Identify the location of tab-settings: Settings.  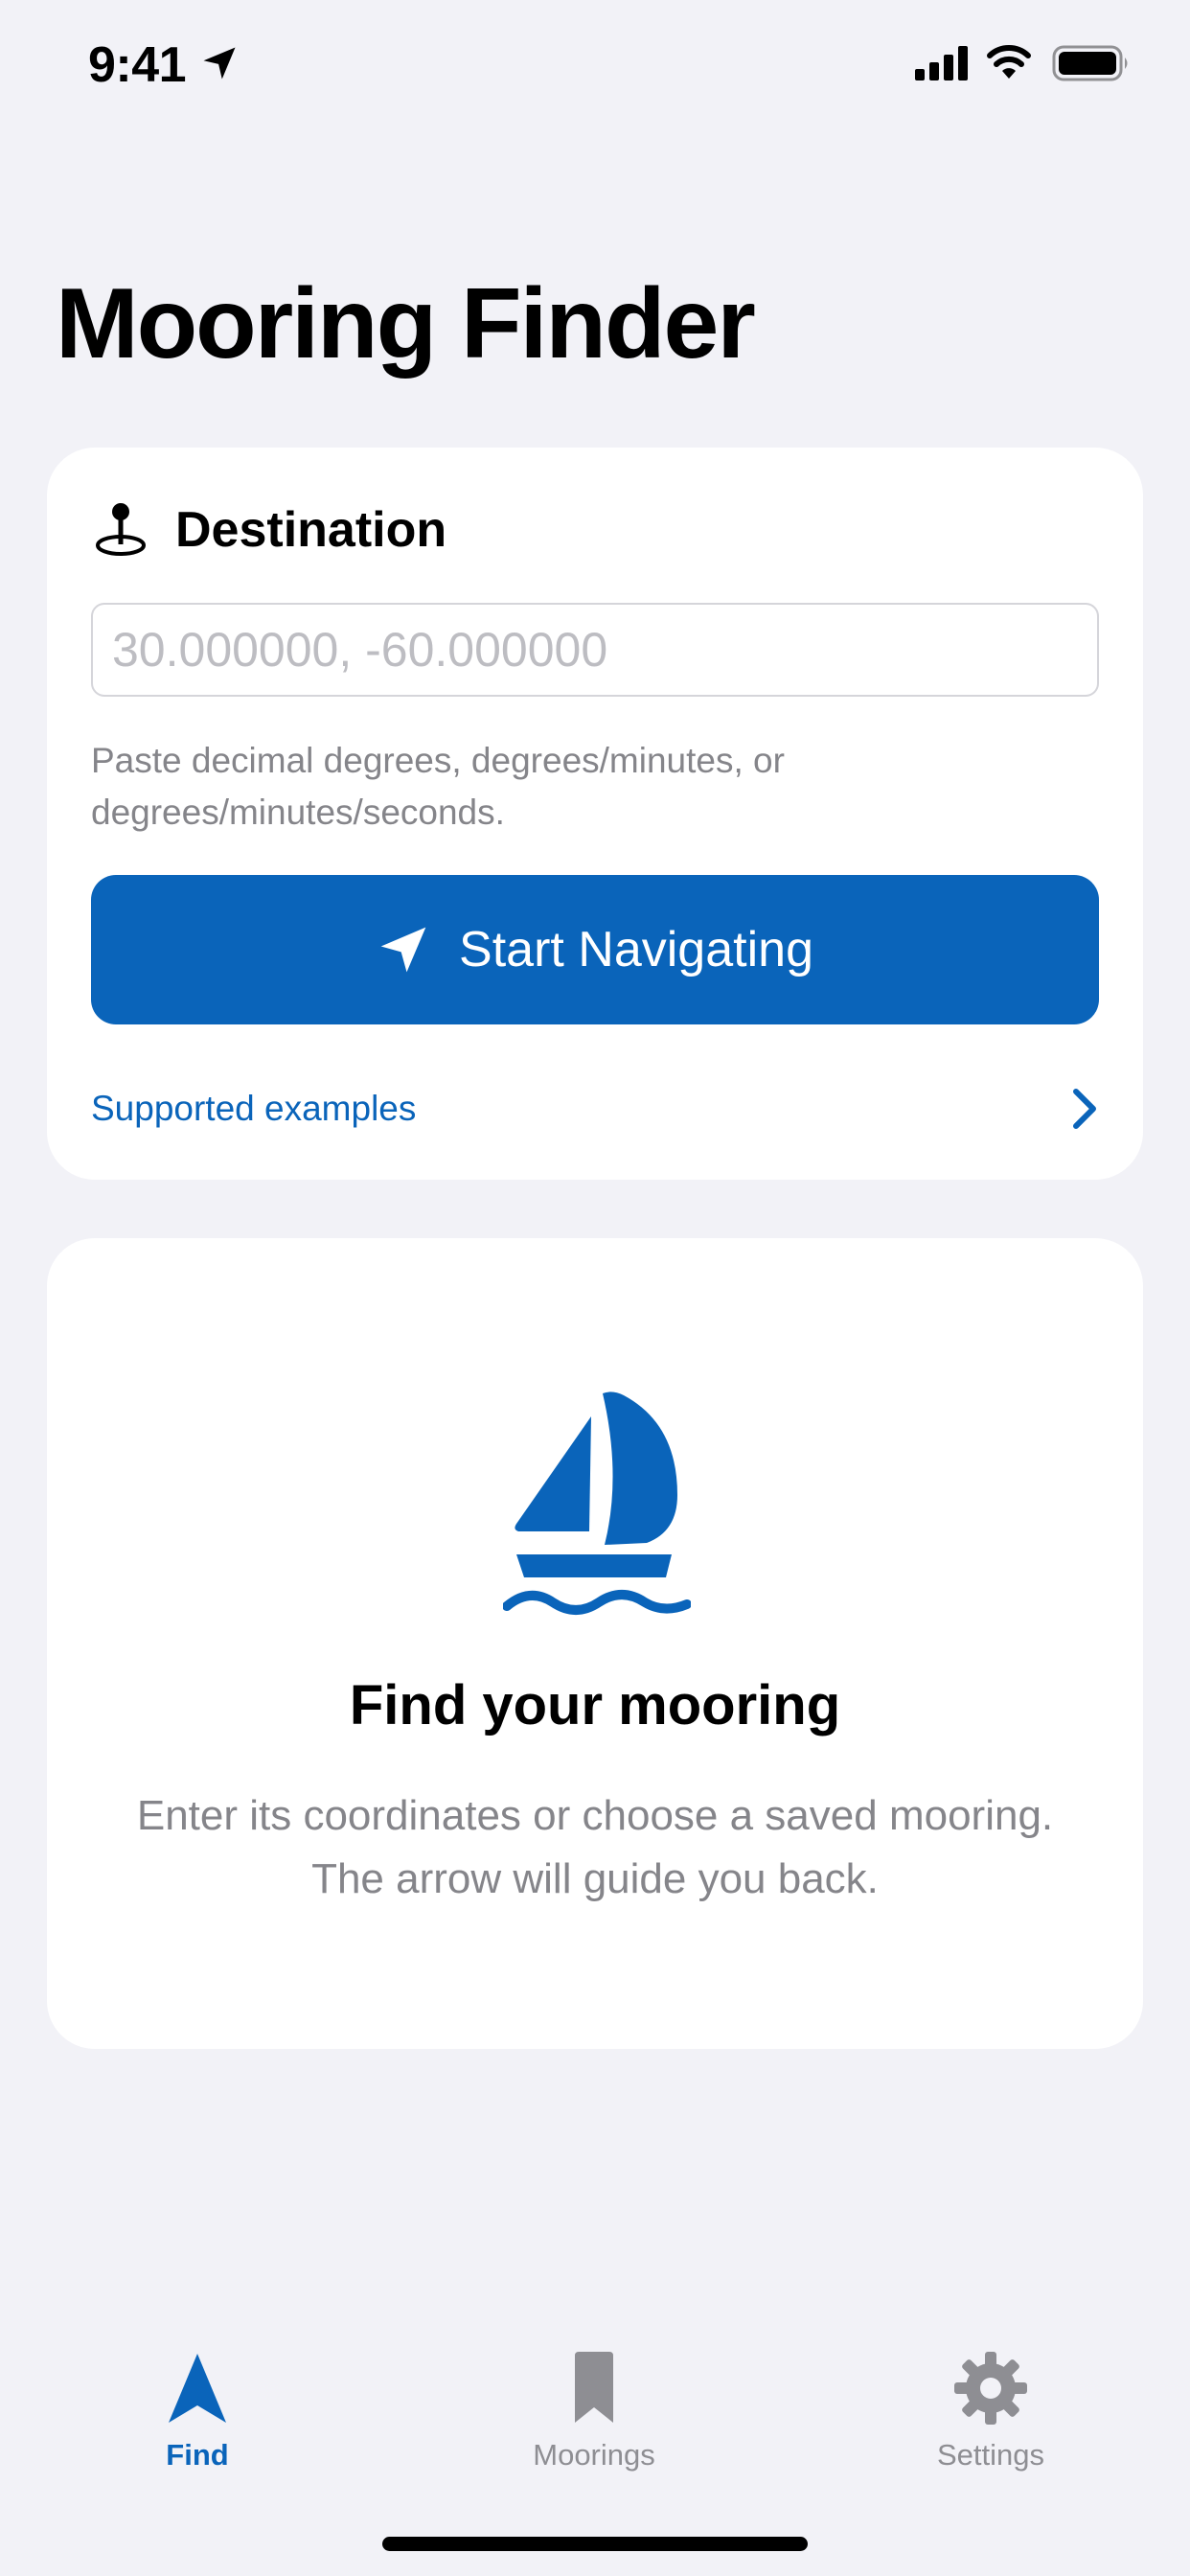
(990, 2410).